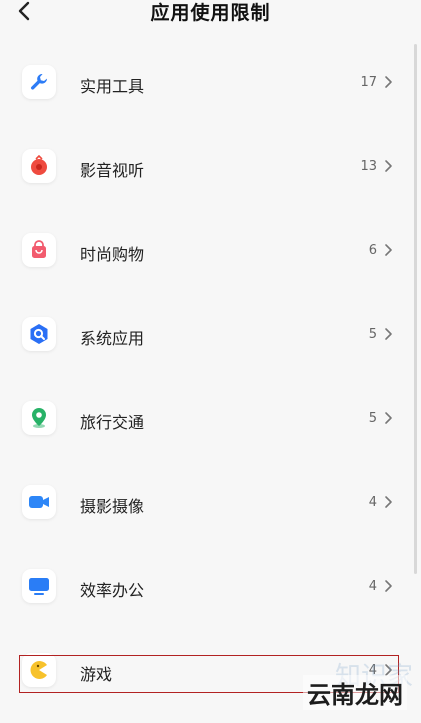  What do you see at coordinates (210, 588) in the screenshot?
I see `category-row-office: 效率办公 4` at bounding box center [210, 588].